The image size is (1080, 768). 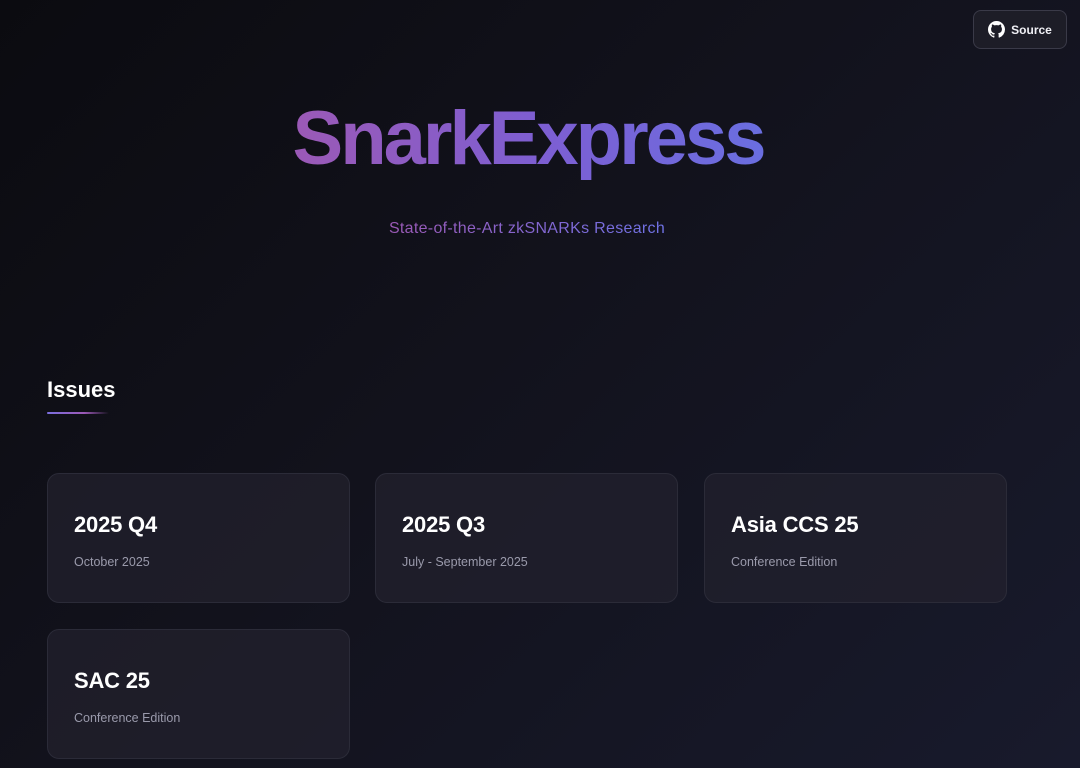 What do you see at coordinates (112, 562) in the screenshot?
I see `issue-card-subtitle: October 2025` at bounding box center [112, 562].